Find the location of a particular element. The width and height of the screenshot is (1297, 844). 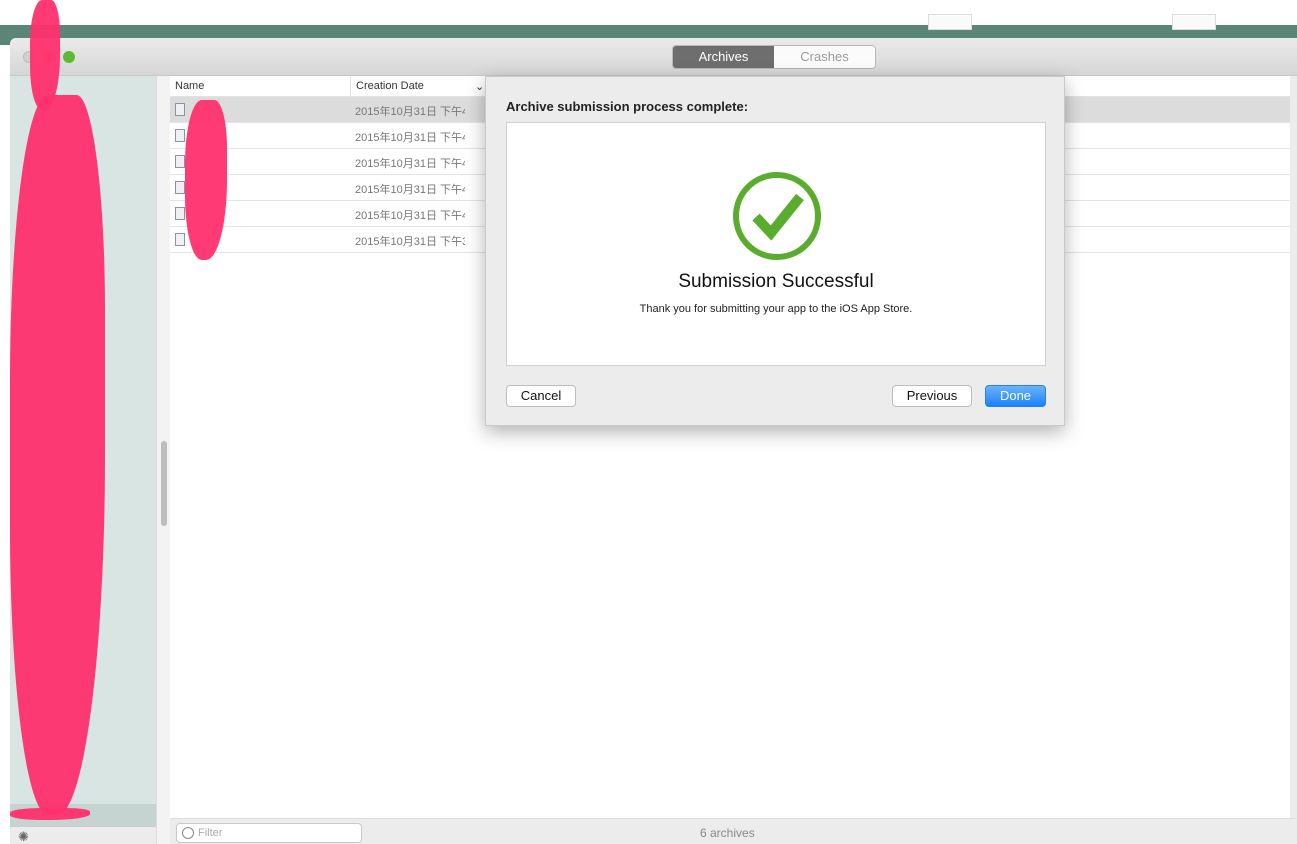

filter-input: Filter is located at coordinates (269, 833).